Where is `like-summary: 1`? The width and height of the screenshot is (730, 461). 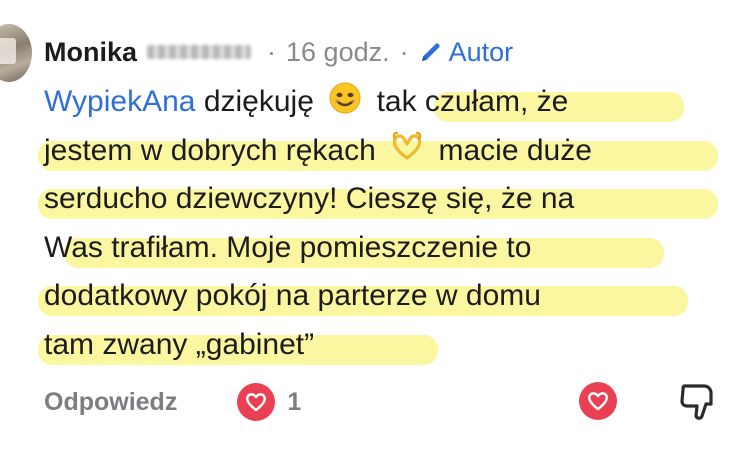 like-summary: 1 is located at coordinates (269, 402).